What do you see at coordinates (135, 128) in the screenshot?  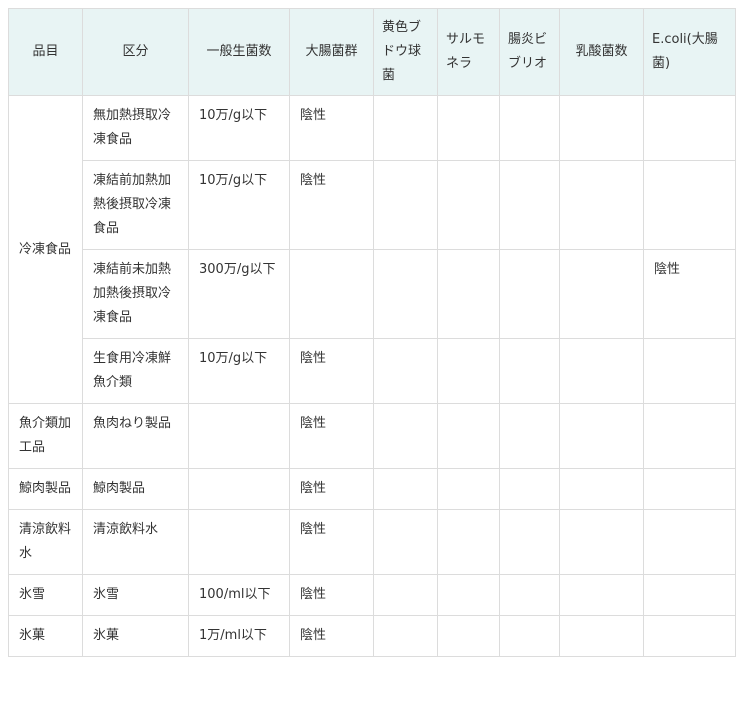 I see `category-cell: 無加熱摂取冷凍食品` at bounding box center [135, 128].